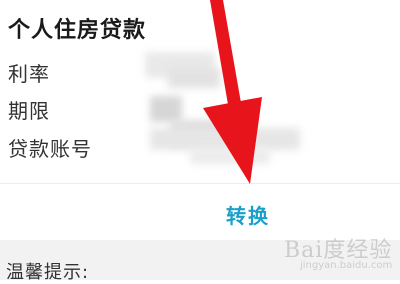 The image size is (400, 284). What do you see at coordinates (29, 74) in the screenshot?
I see `interest-rate-label: 利率` at bounding box center [29, 74].